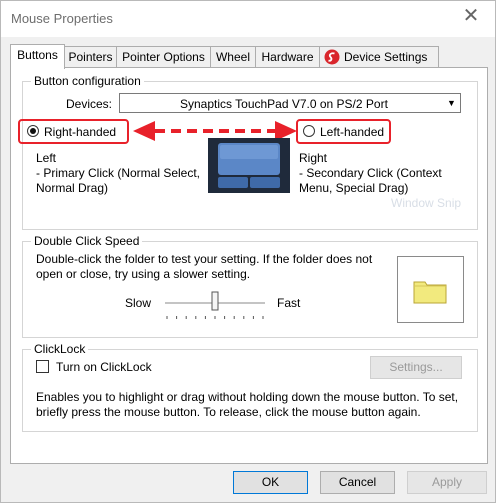 This screenshot has width=496, height=503. What do you see at coordinates (60, 349) in the screenshot?
I see `group-title: ClickLock` at bounding box center [60, 349].